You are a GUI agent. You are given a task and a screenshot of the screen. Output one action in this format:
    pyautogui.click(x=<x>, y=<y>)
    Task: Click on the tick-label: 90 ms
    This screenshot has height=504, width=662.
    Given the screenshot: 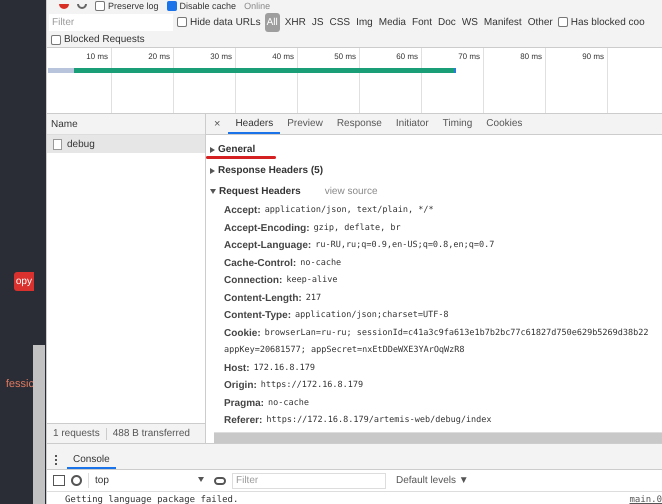 What is the action you would take?
    pyautogui.click(x=593, y=57)
    